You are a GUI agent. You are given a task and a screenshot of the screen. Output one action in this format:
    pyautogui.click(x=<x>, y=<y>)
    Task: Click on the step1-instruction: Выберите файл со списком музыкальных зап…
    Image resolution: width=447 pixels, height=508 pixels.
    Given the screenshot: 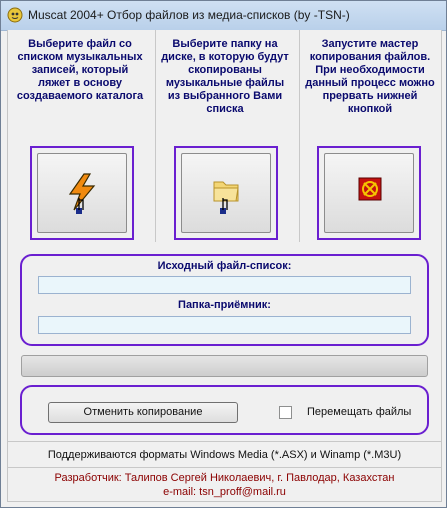 What is the action you would take?
    pyautogui.click(x=80, y=70)
    